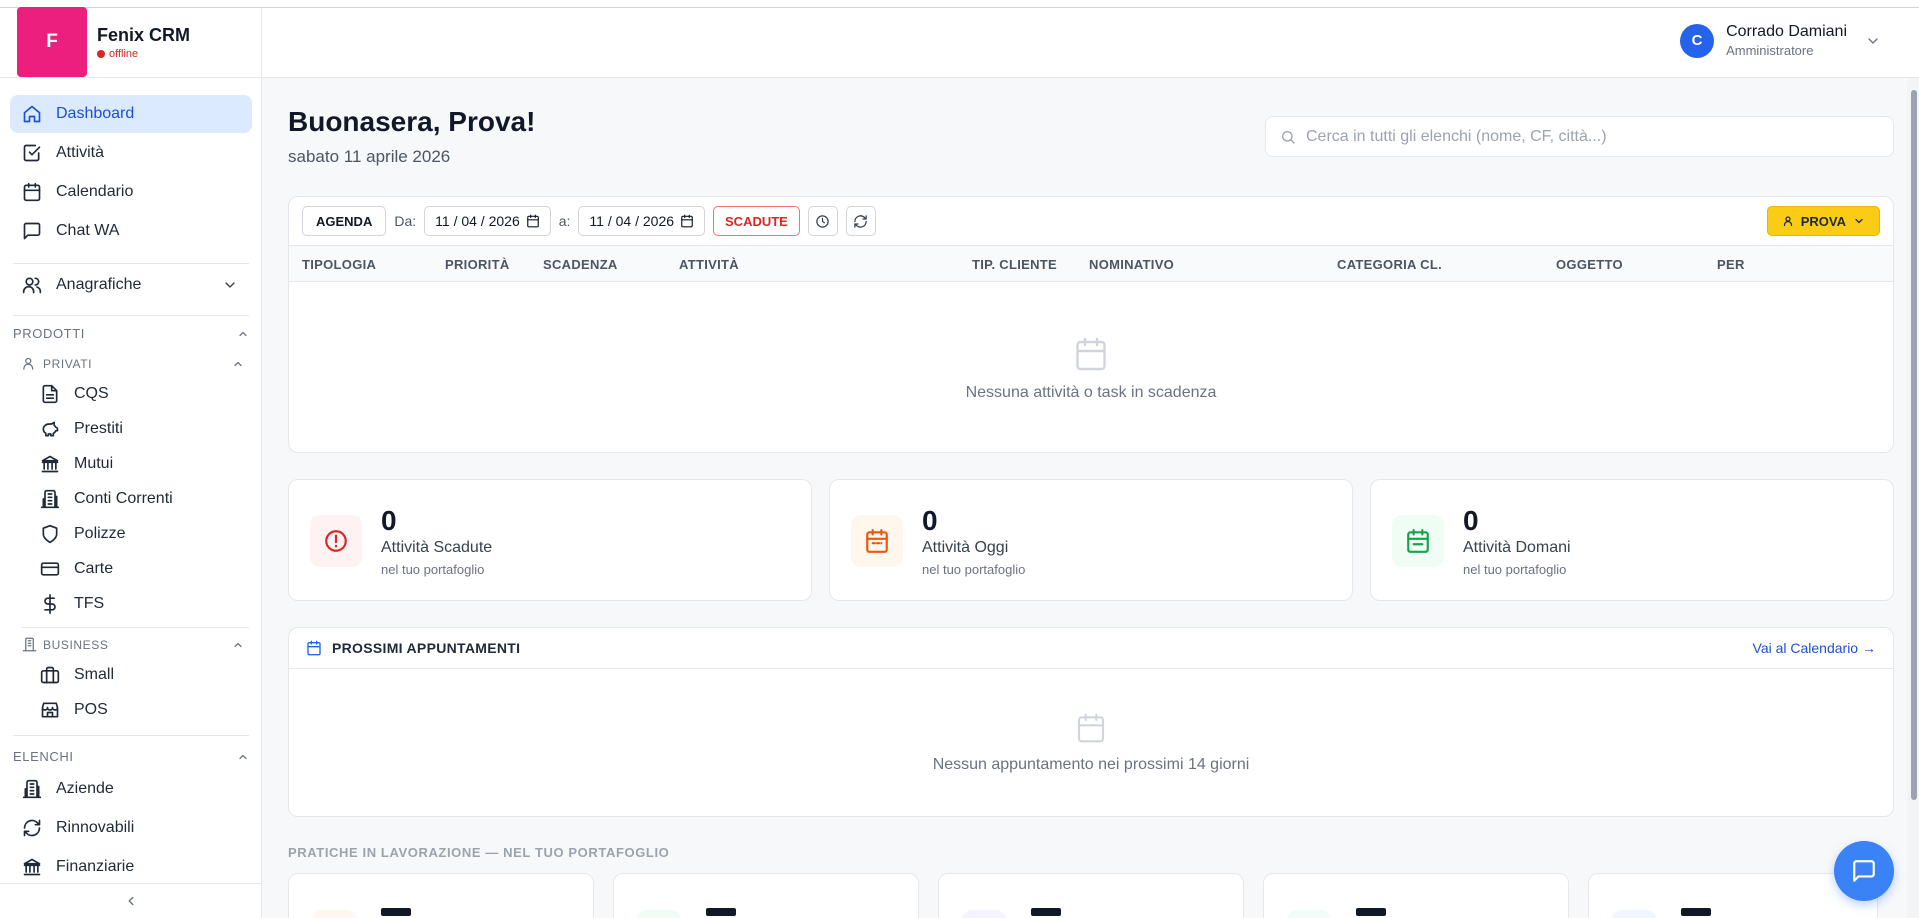  What do you see at coordinates (139, 710) in the screenshot?
I see `sidebar-item-pos: POS` at bounding box center [139, 710].